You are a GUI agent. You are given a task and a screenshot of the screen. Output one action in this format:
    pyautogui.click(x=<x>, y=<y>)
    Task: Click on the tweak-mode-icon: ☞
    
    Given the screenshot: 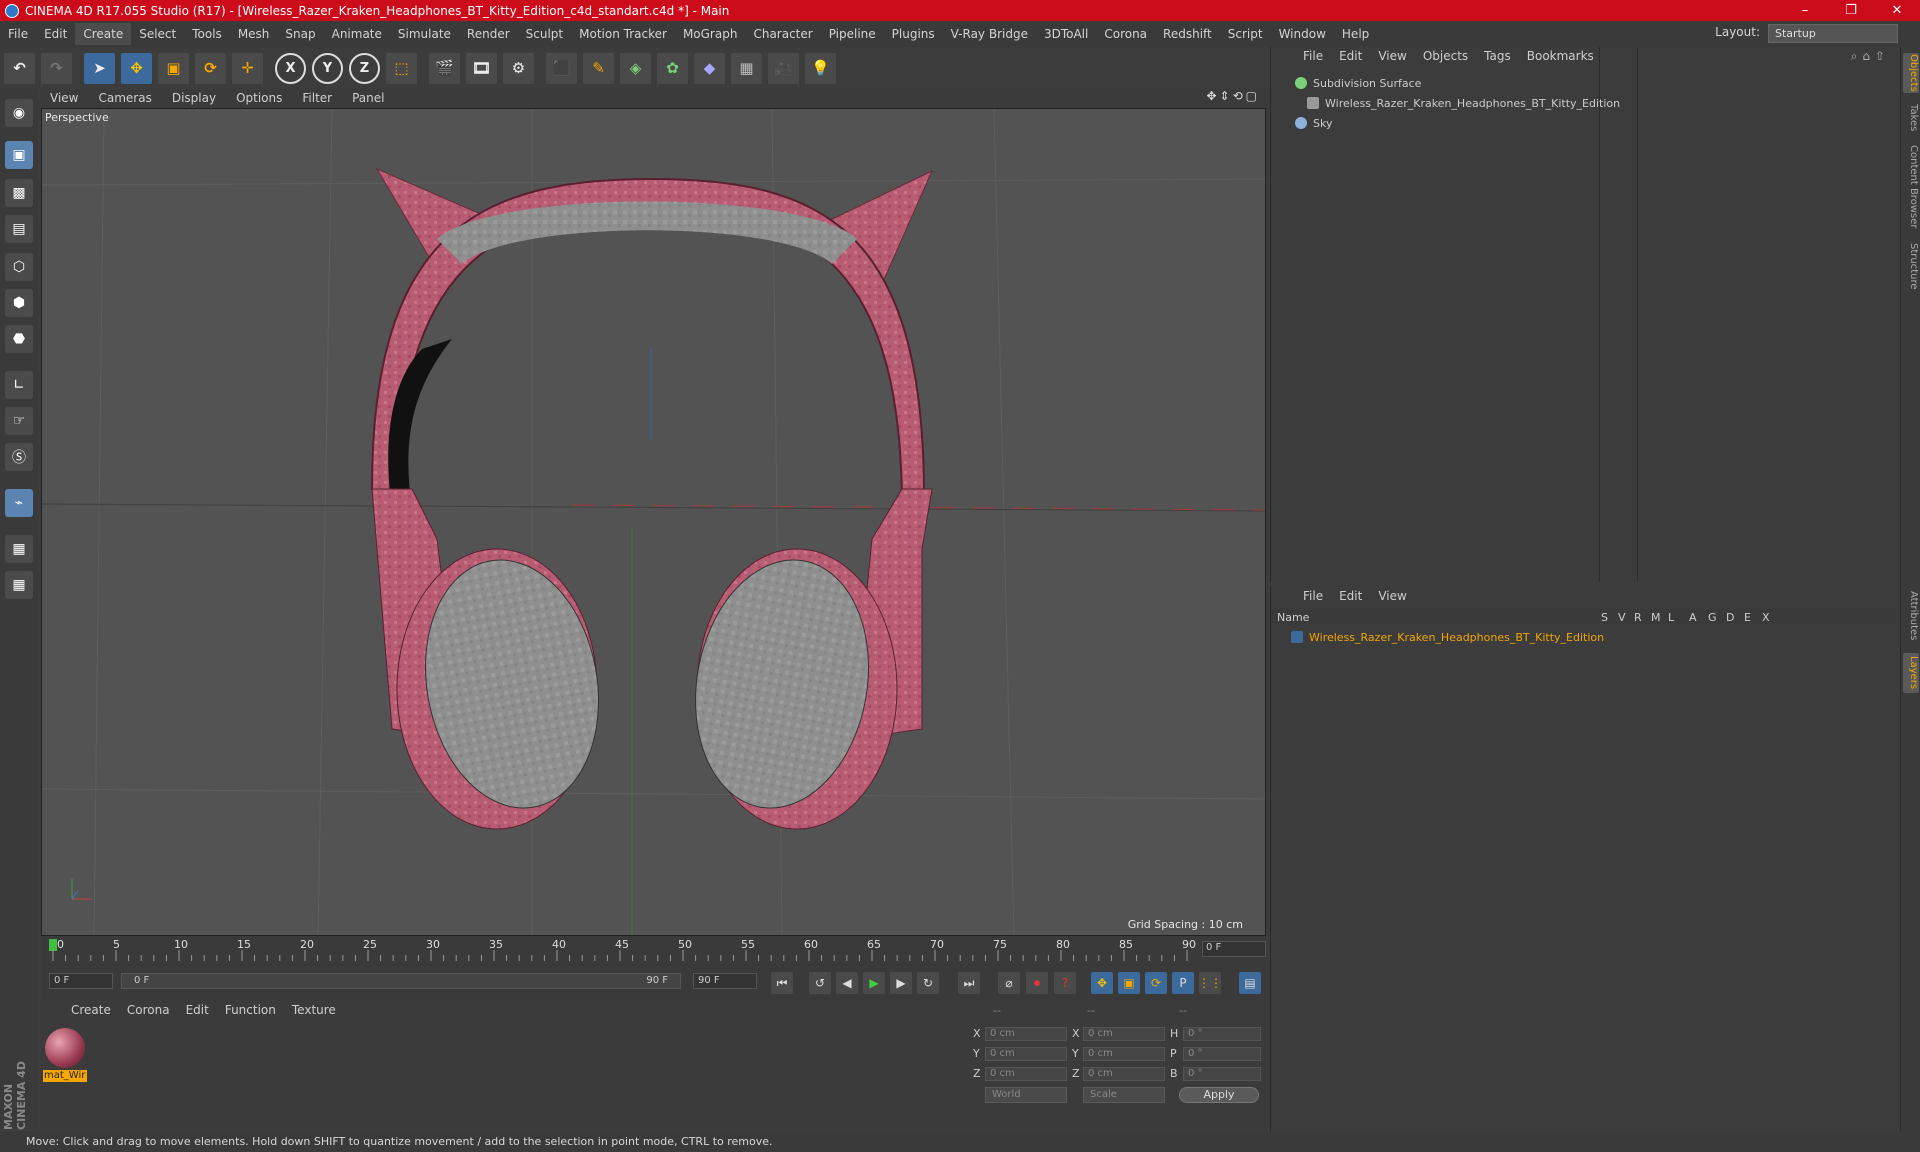 What is the action you would take?
    pyautogui.click(x=19, y=421)
    